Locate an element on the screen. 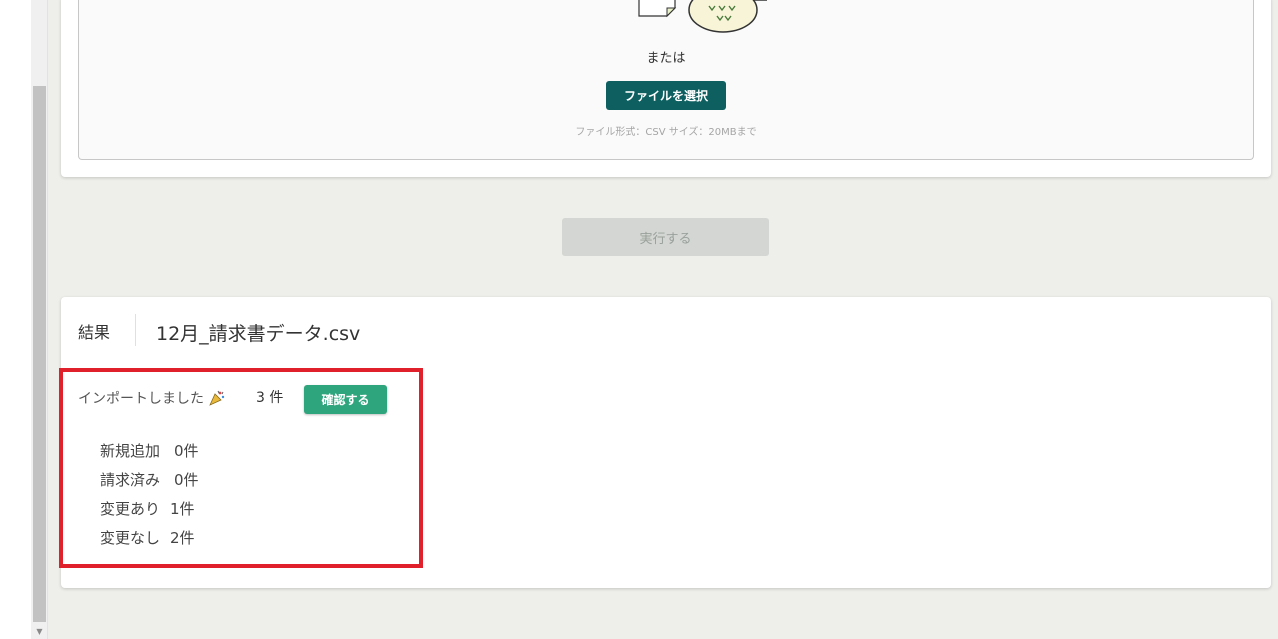 The width and height of the screenshot is (1278, 639). stat-value: 1件 is located at coordinates (182, 509).